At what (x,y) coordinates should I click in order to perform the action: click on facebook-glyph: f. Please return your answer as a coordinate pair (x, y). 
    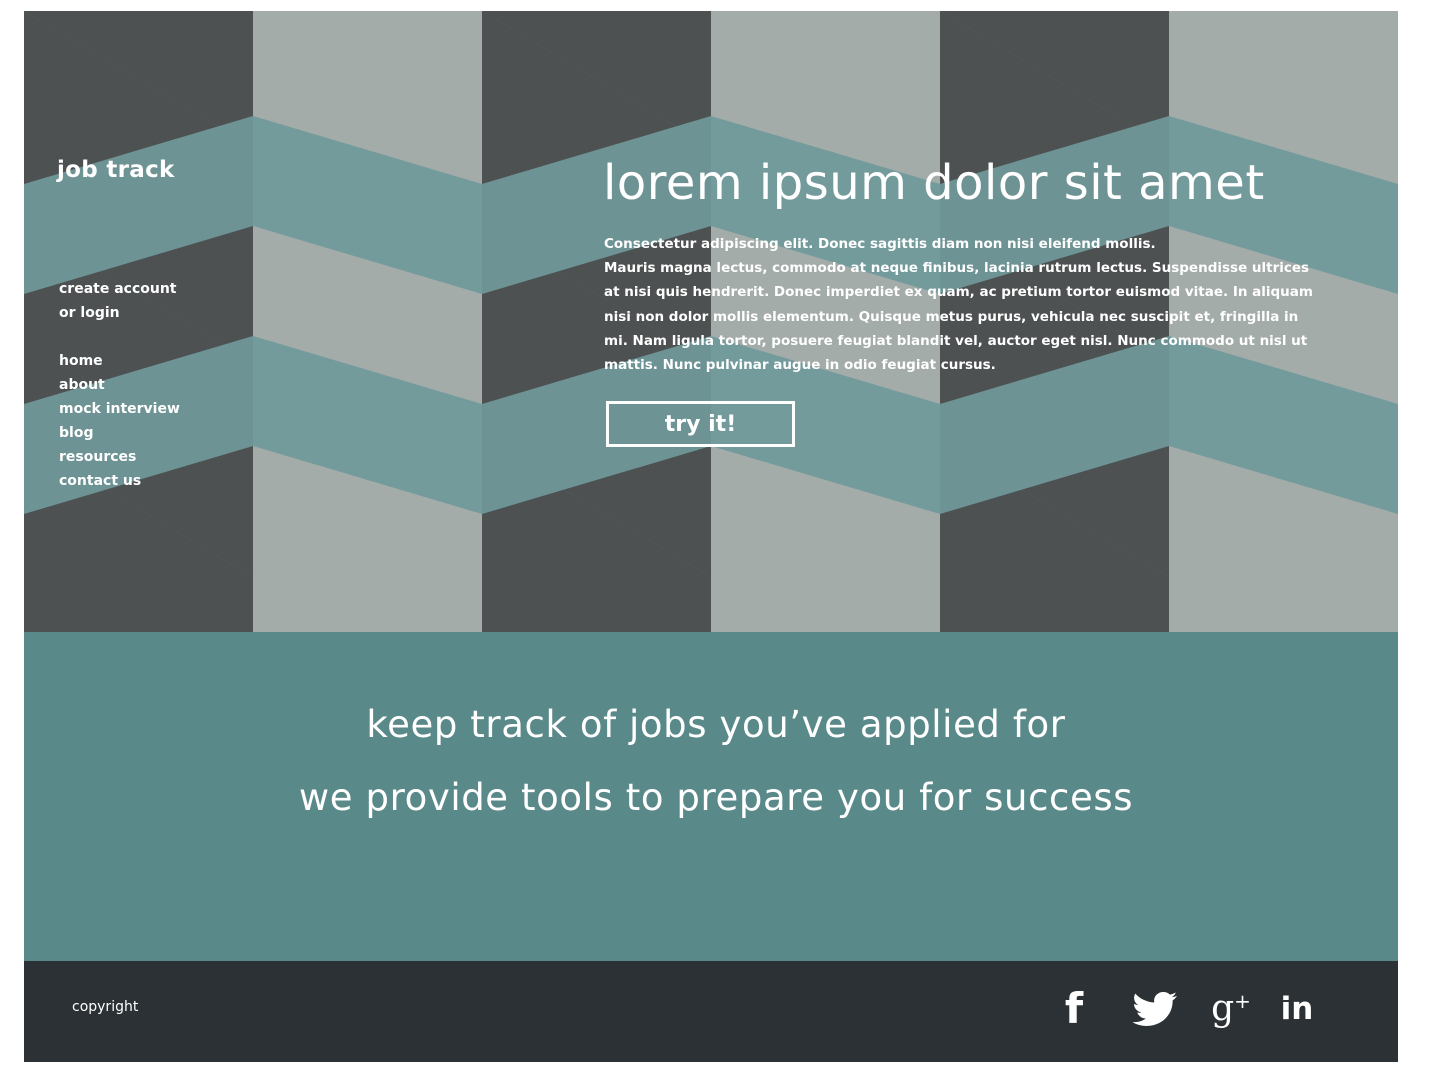
    Looking at the image, I should click on (1074, 1008).